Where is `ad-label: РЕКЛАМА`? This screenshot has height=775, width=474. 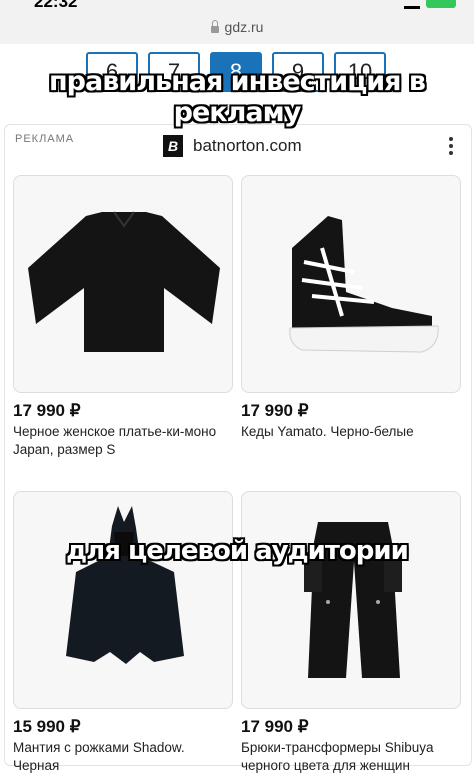 ad-label: РЕКЛАМА is located at coordinates (45, 139).